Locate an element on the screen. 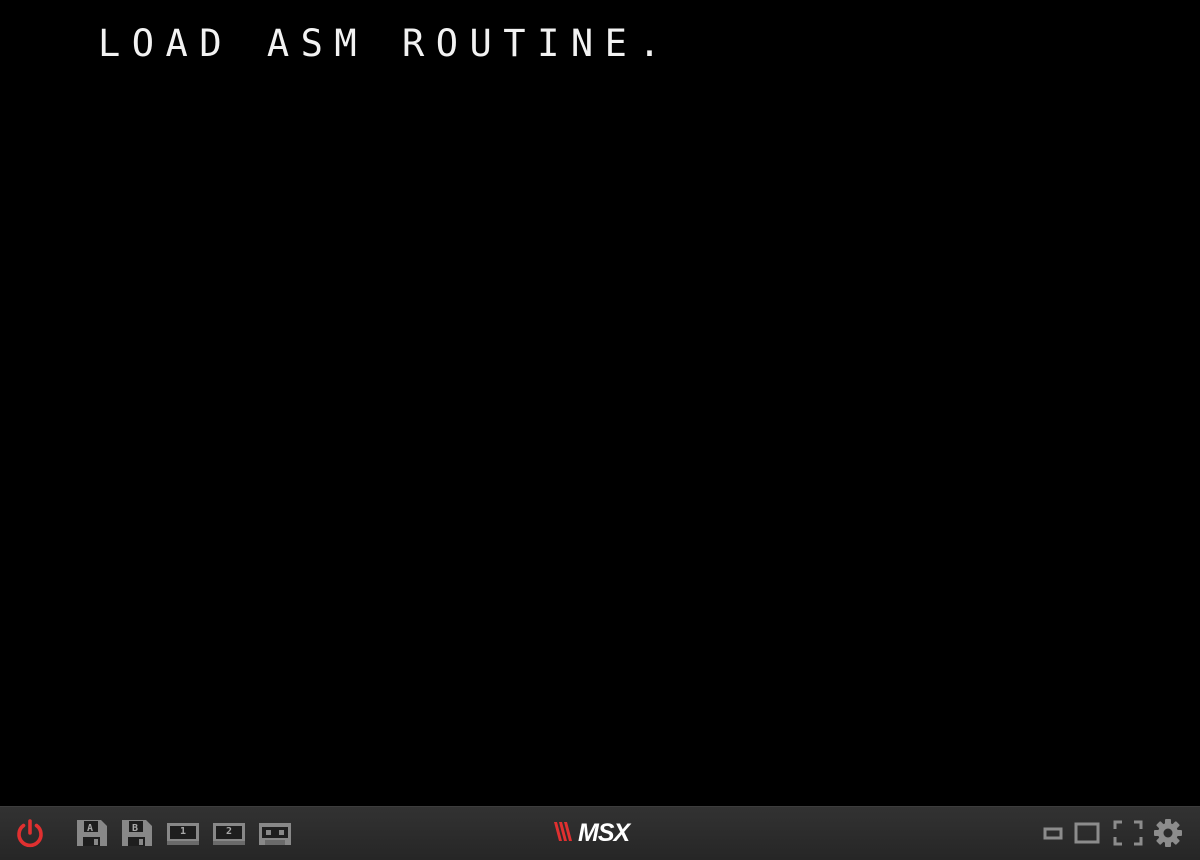 This screenshot has height=860, width=1200. power-button is located at coordinates (30, 833).